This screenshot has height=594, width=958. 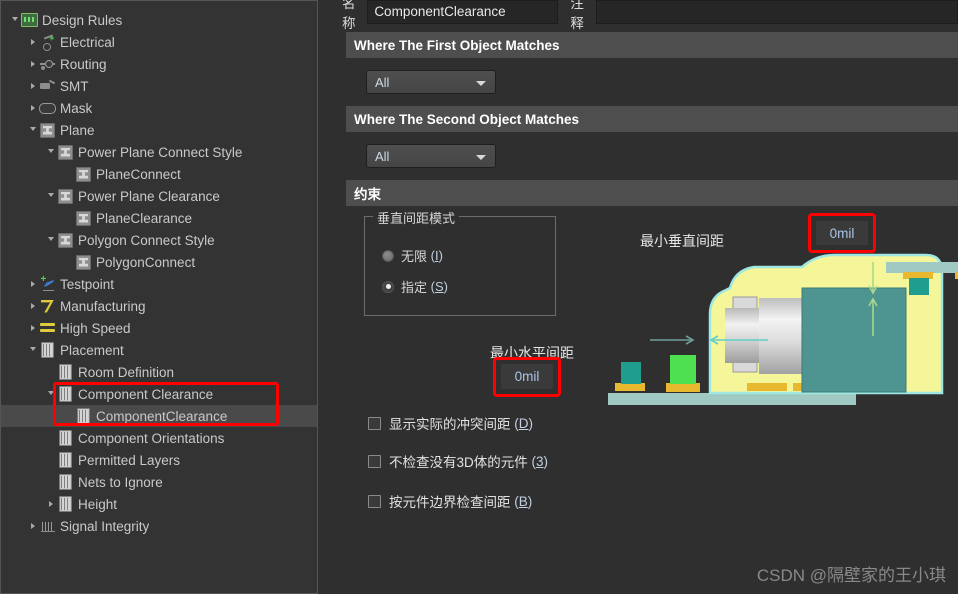 I want to click on tree-item-room-definition: Room Definition, so click(x=159, y=372).